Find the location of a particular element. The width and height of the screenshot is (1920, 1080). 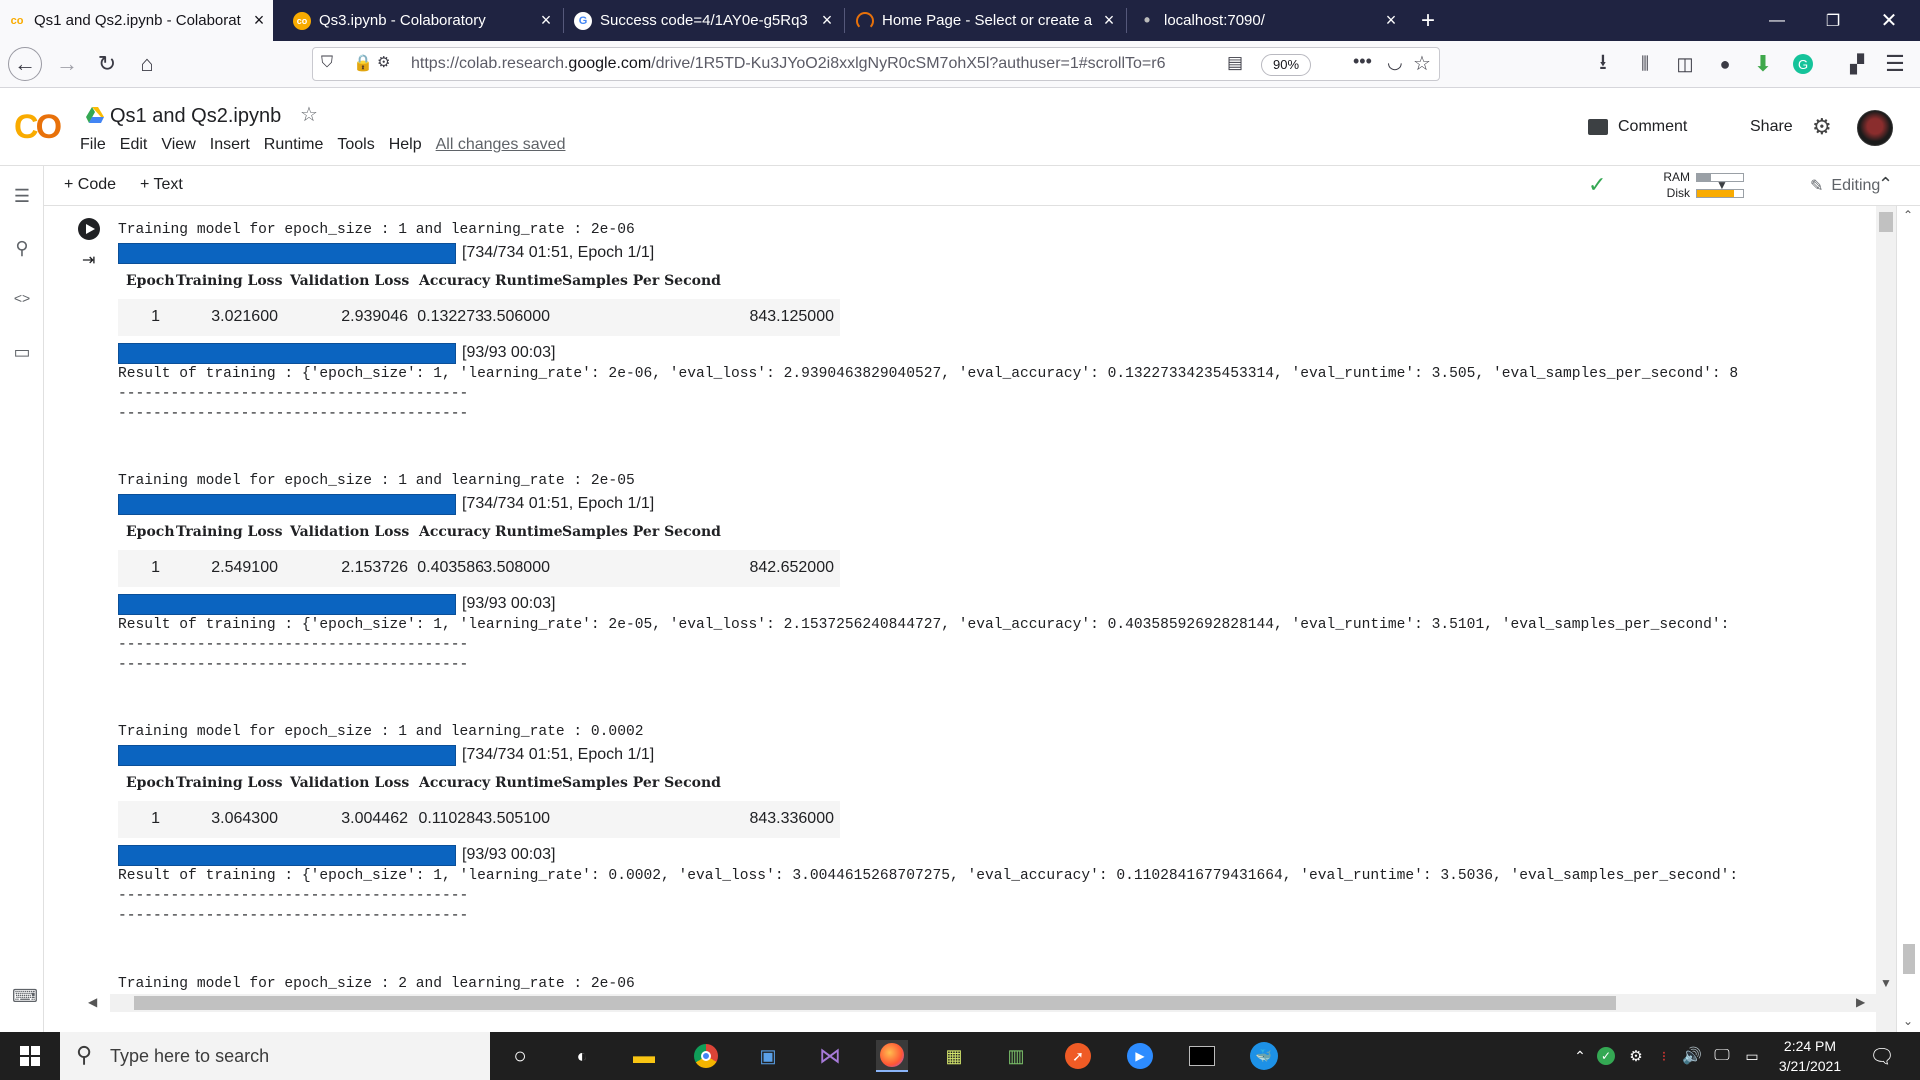

restore-button: ❐ is located at coordinates (1833, 20).